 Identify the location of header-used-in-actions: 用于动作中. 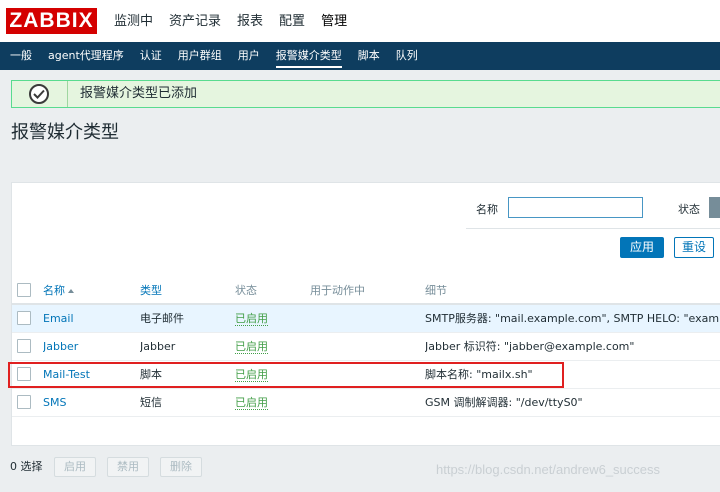
(337, 290).